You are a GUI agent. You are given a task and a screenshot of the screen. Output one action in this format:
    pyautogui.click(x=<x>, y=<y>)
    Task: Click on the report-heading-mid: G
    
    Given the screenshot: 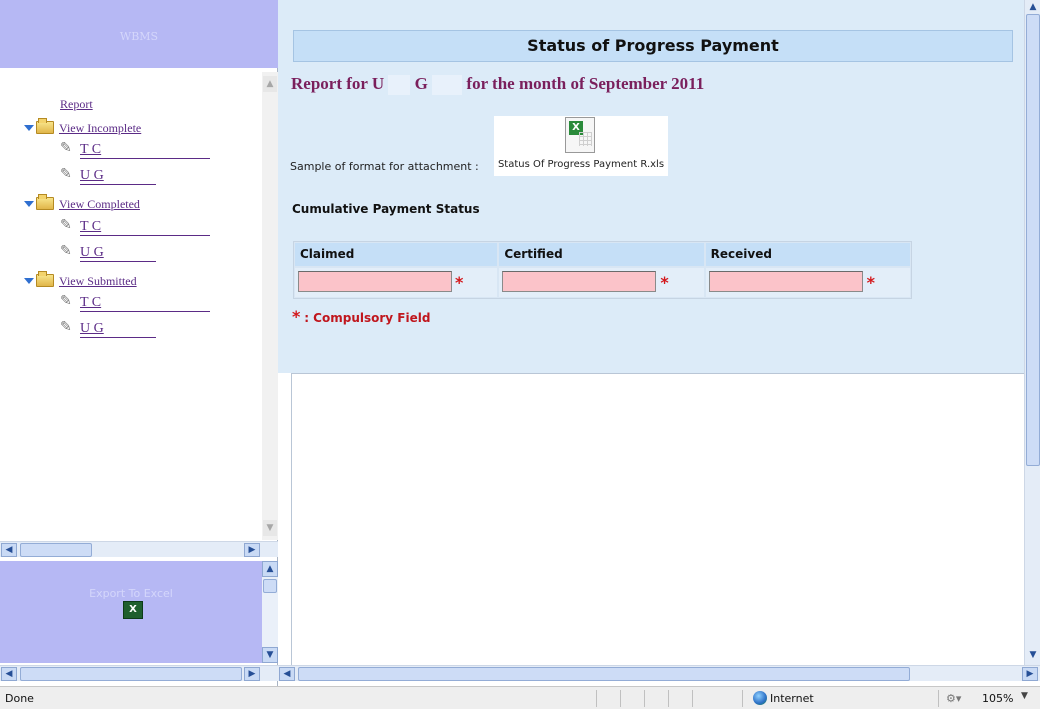 What is the action you would take?
    pyautogui.click(x=421, y=83)
    